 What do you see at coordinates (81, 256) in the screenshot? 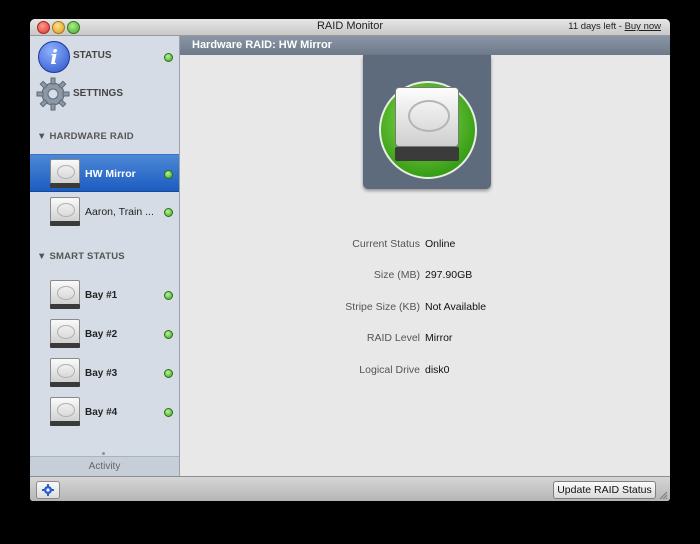
I see `smart-status-header: ▼ SMART STATUS` at bounding box center [81, 256].